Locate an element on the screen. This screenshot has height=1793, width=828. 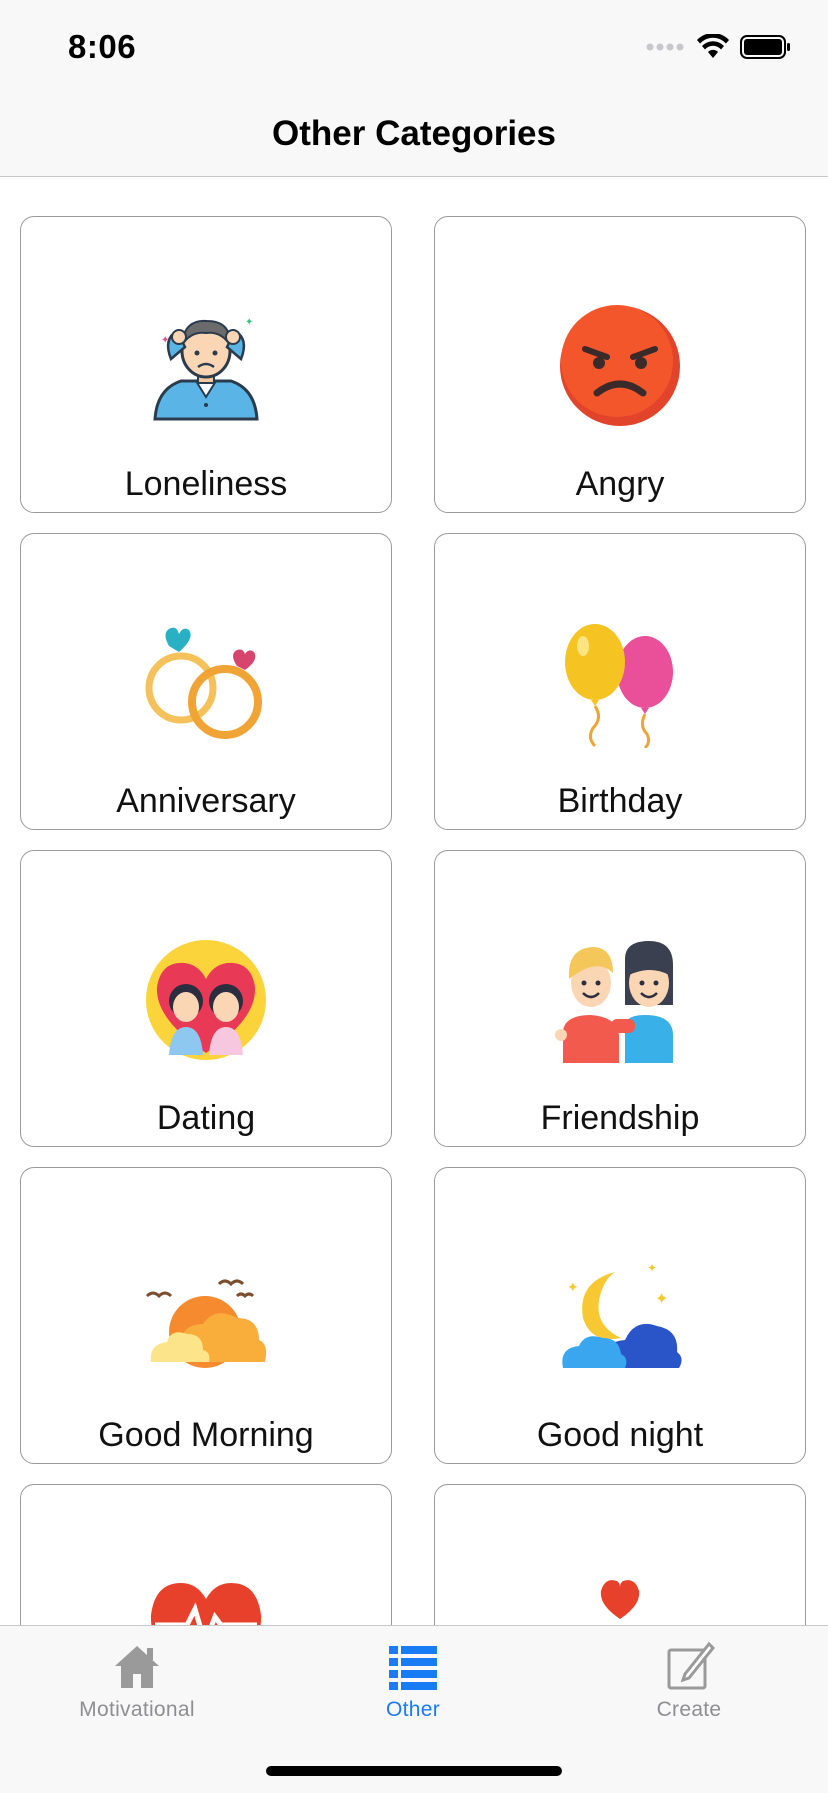
heartbeat-icon is located at coordinates (206, 1604).